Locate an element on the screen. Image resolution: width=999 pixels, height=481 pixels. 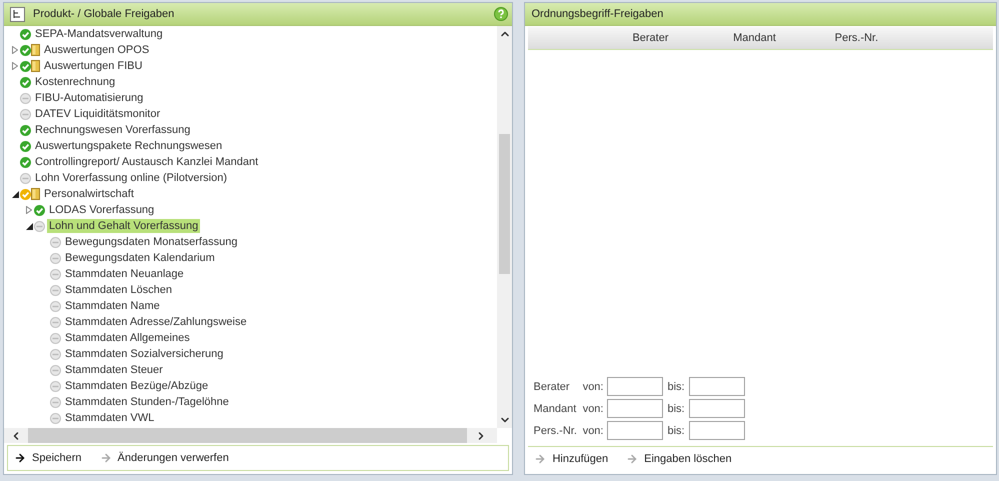
tree-item: SEPA-Mandatsverwaltung is located at coordinates (99, 34).